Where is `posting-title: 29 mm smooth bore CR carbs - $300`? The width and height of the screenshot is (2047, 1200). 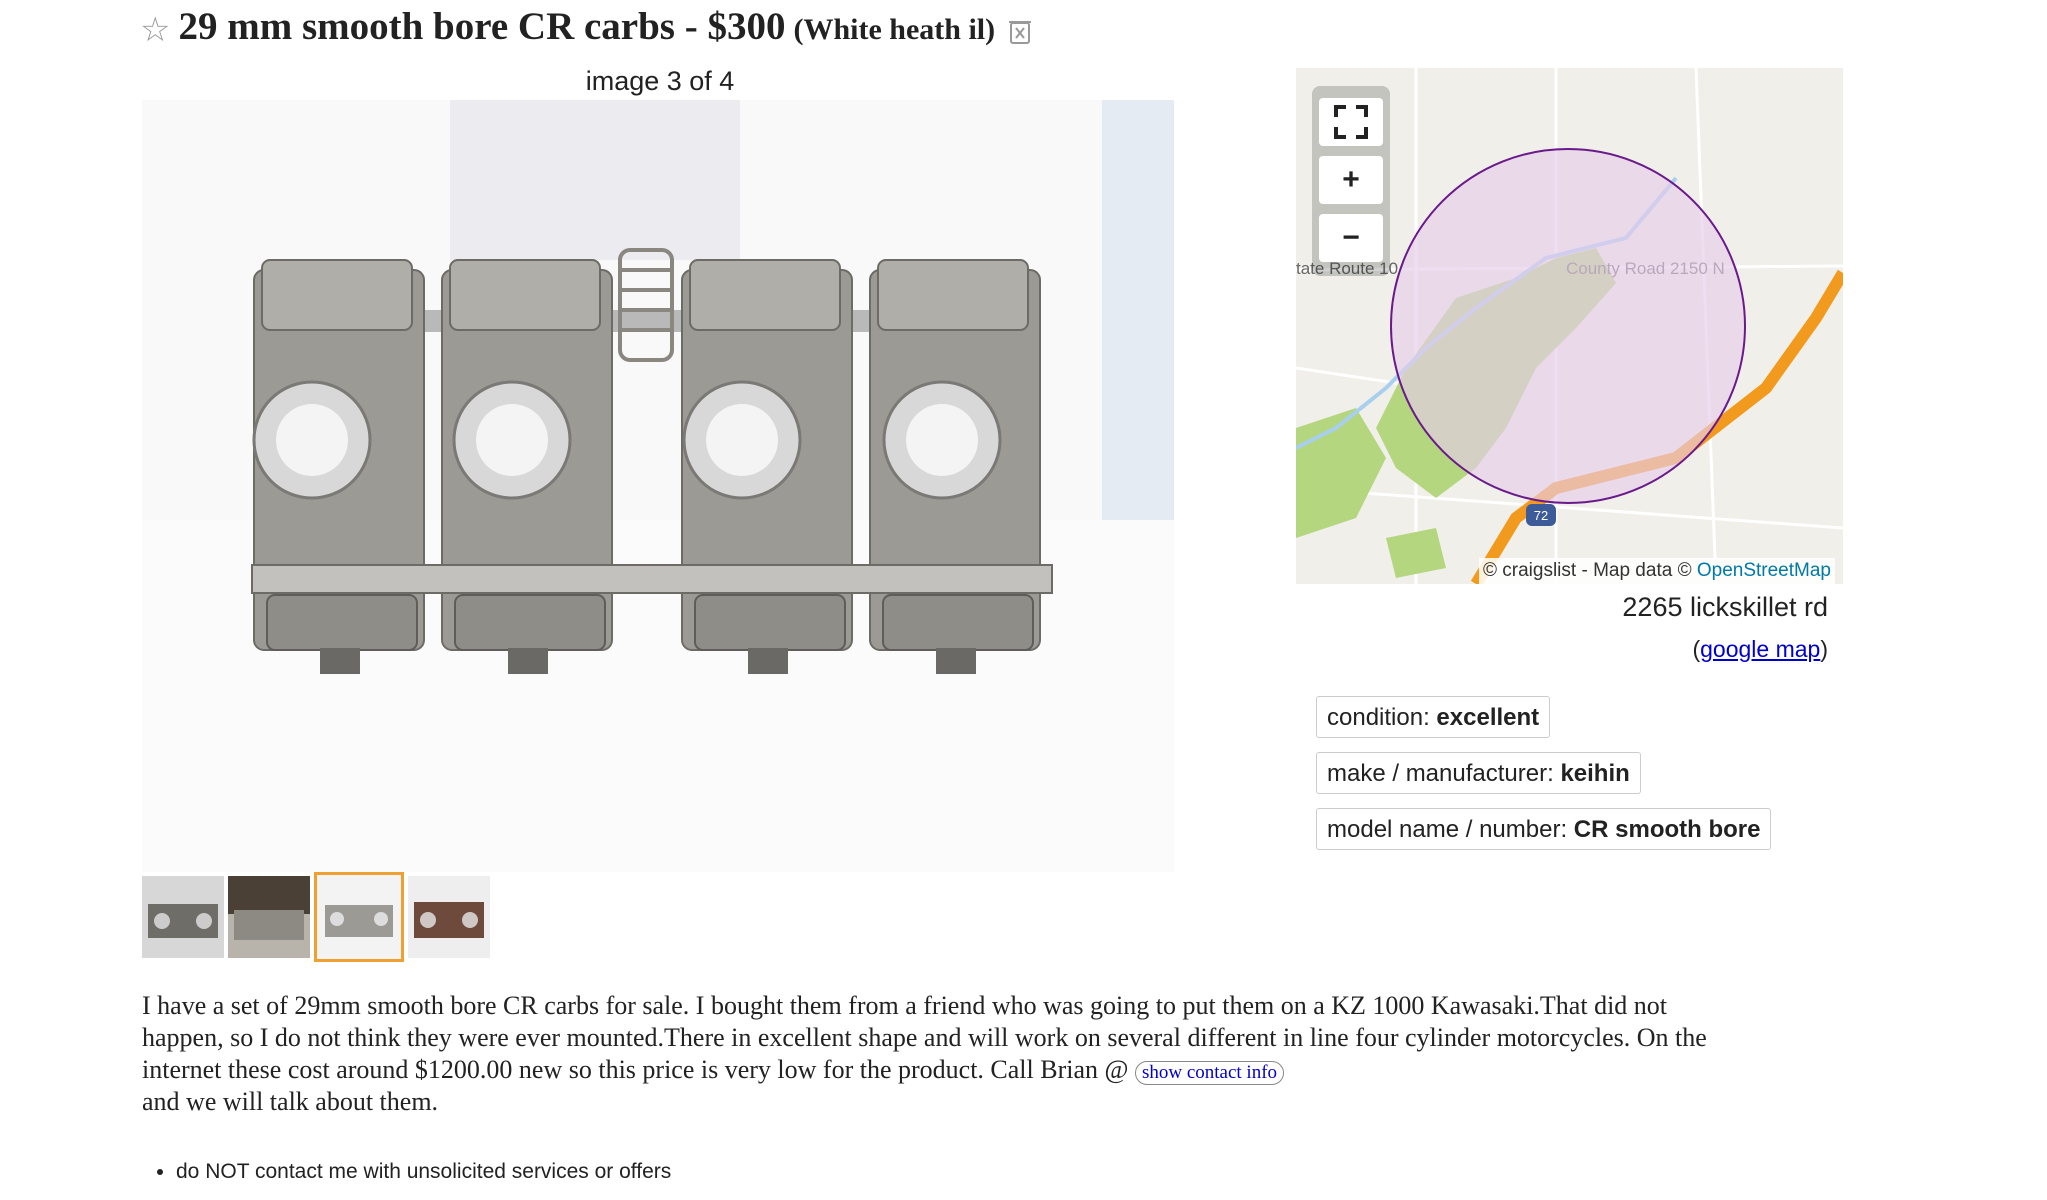 posting-title: 29 mm smooth bore CR carbs - $300 is located at coordinates (482, 26).